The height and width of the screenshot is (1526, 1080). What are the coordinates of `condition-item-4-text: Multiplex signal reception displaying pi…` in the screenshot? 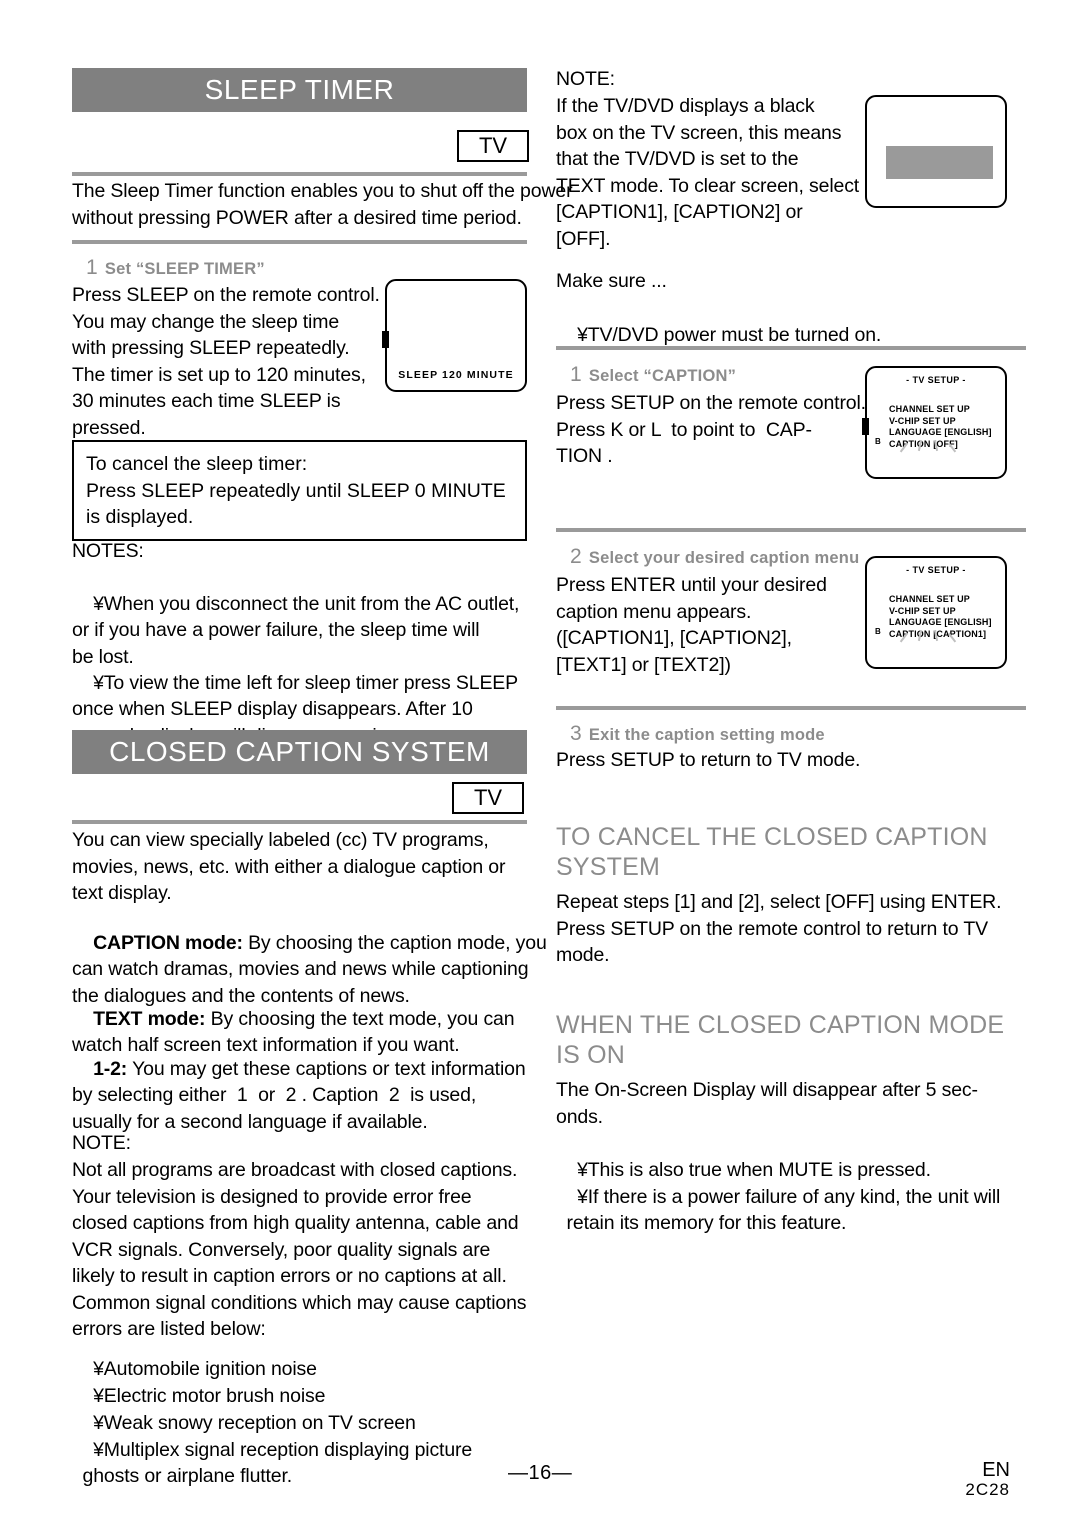 It's located at (277, 1463).